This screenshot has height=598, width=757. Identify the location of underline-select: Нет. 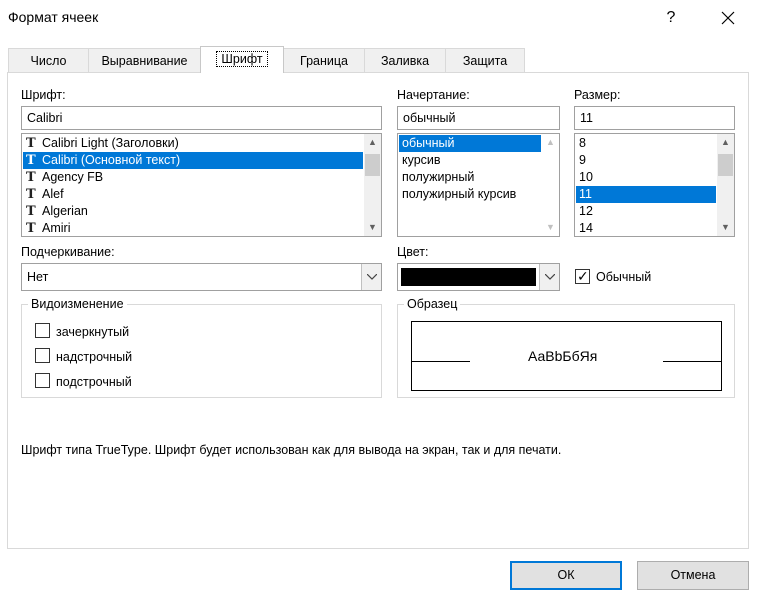
(201, 277).